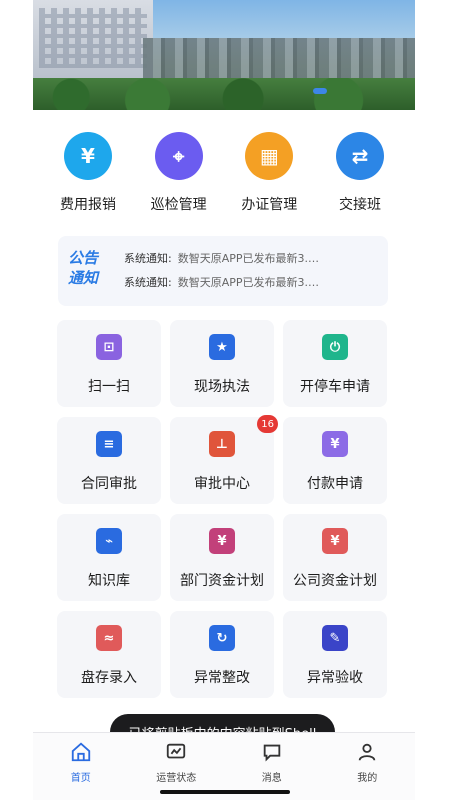 Image resolution: width=450 pixels, height=800 pixels. I want to click on banner-carousel, so click(224, 55).